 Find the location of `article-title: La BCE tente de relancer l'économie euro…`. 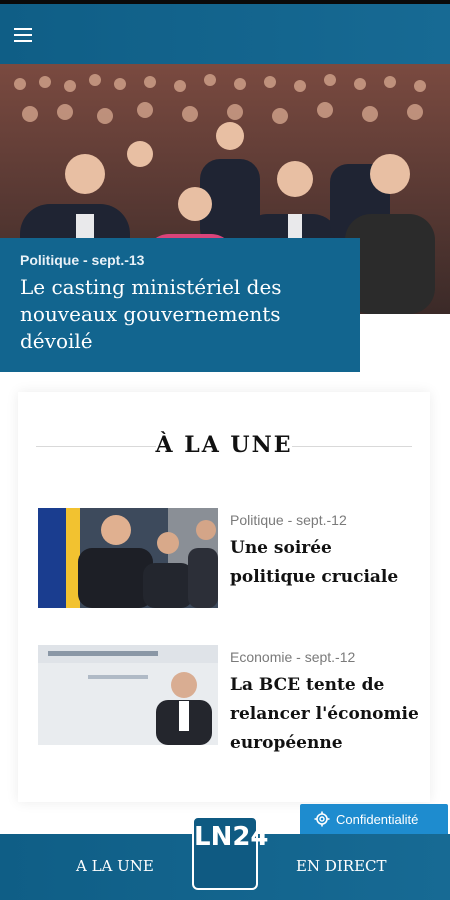

article-title: La BCE tente de relancer l'économie euro… is located at coordinates (325, 714).